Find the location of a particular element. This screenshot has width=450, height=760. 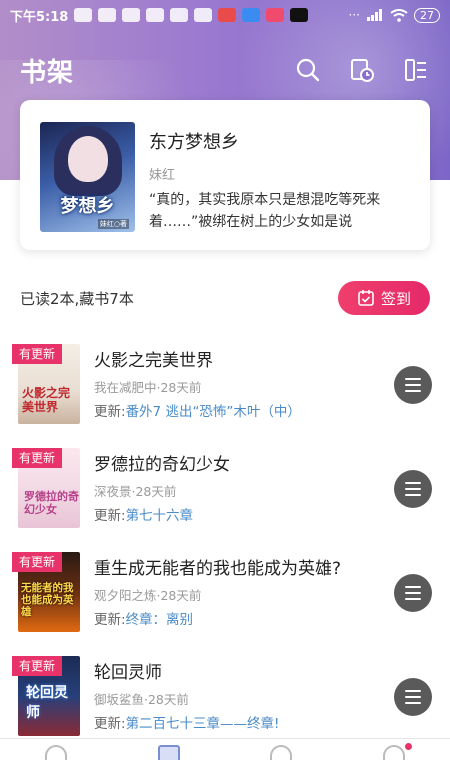

checkin-label: 签到 is located at coordinates (395, 298).